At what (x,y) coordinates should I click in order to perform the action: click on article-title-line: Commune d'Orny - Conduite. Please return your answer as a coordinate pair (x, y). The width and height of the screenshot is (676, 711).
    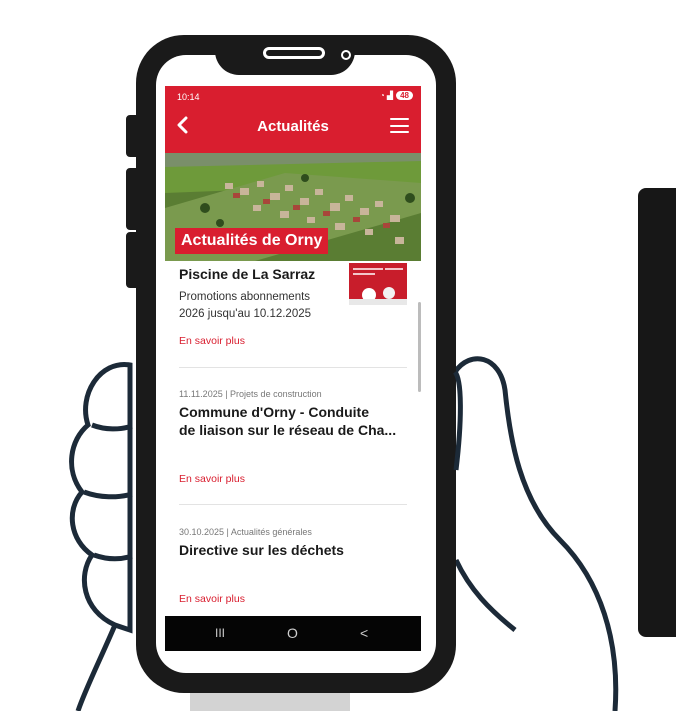
    Looking at the image, I should click on (274, 412).